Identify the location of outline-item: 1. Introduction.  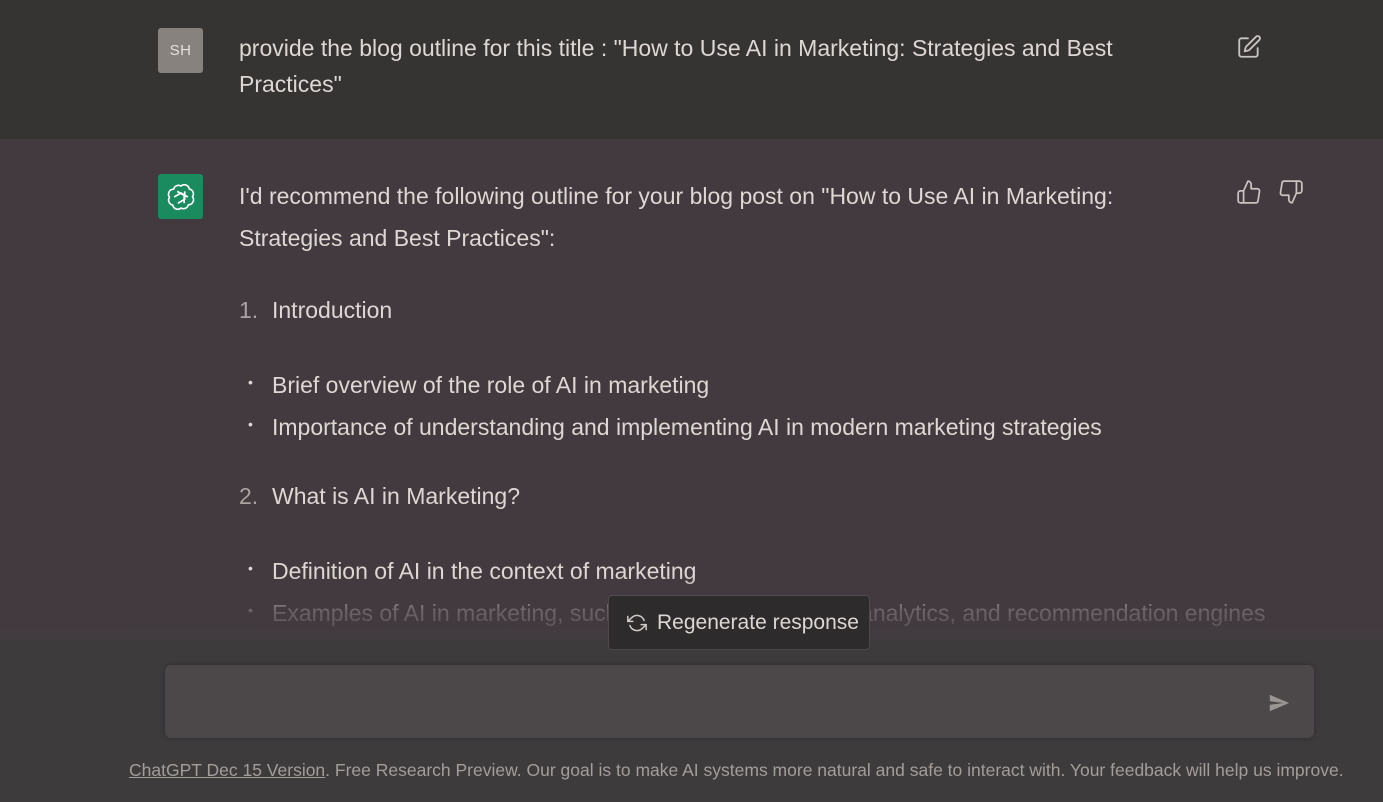
(315, 310).